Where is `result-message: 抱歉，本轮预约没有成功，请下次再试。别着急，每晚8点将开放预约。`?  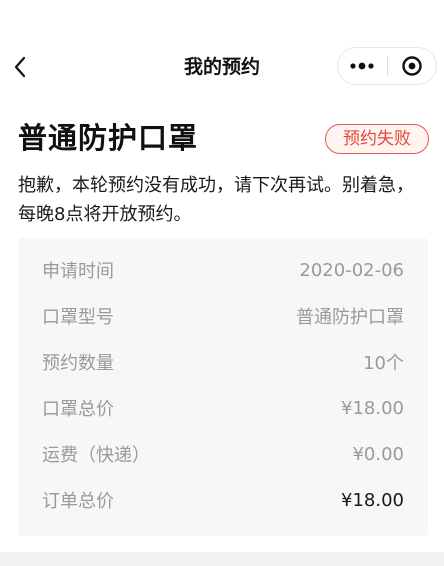 result-message: 抱歉，本轮预约没有成功，请下次再试。别着急，每晚8点将开放预约。 is located at coordinates (216, 200).